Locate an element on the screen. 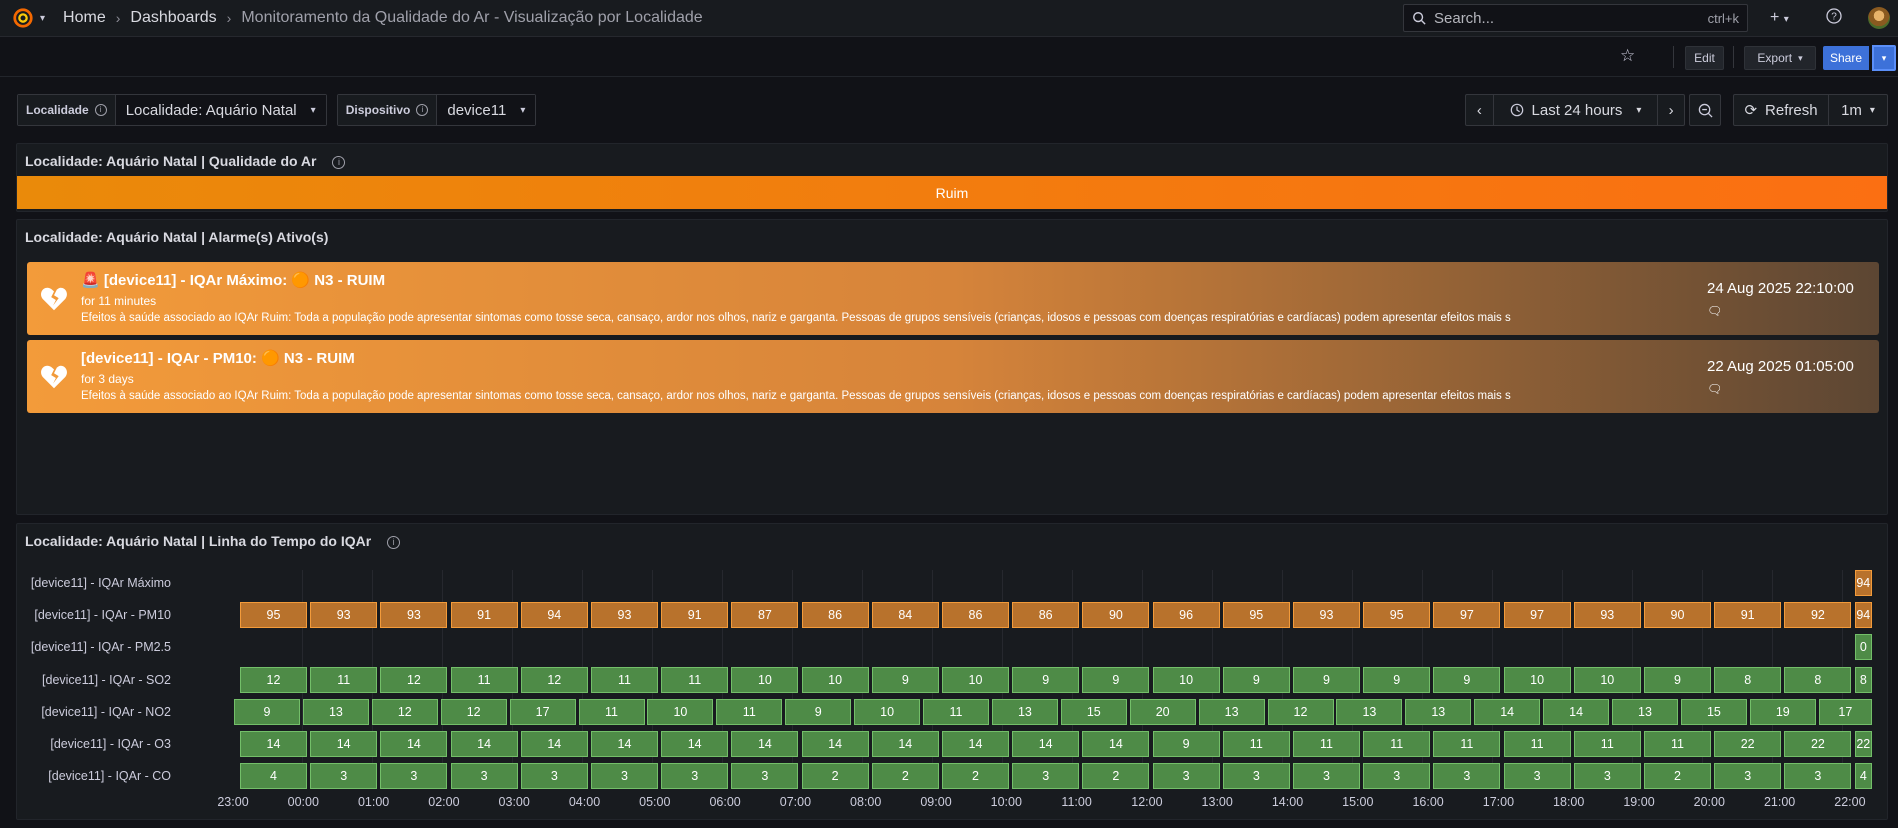 The height and width of the screenshot is (828, 1898). search-input: Search... ctrl+k is located at coordinates (1575, 18).